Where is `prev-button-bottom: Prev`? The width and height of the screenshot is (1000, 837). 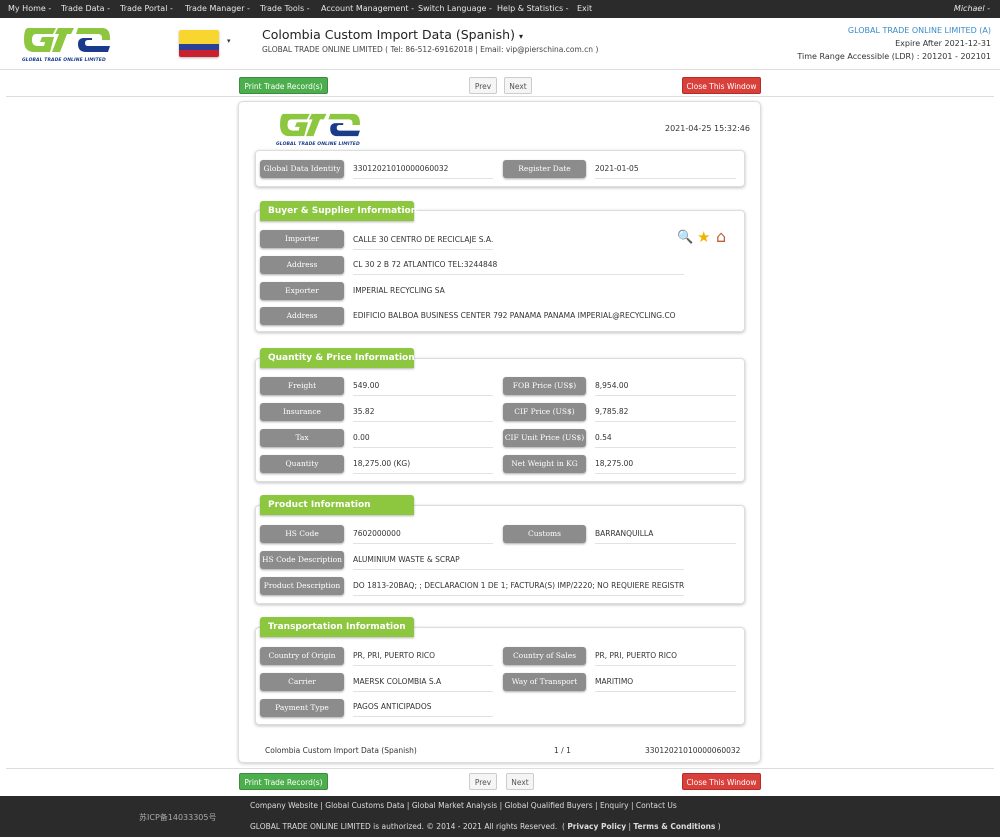
prev-button-bottom: Prev is located at coordinates (483, 781).